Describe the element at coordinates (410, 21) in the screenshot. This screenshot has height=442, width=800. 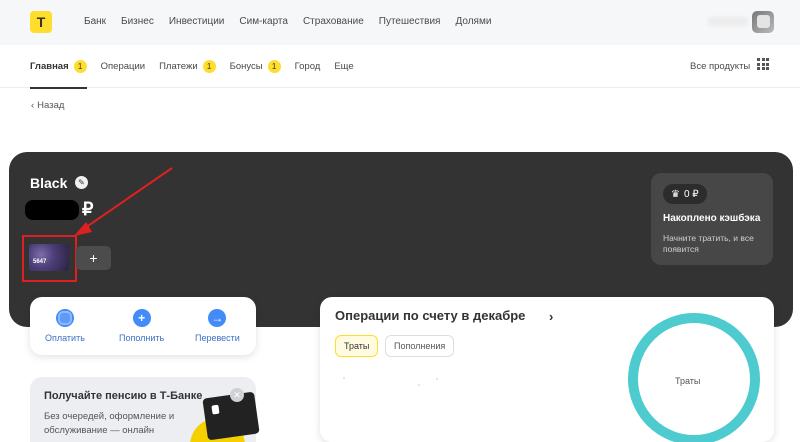
I see `top-nav-travel: Путешествия` at that location.